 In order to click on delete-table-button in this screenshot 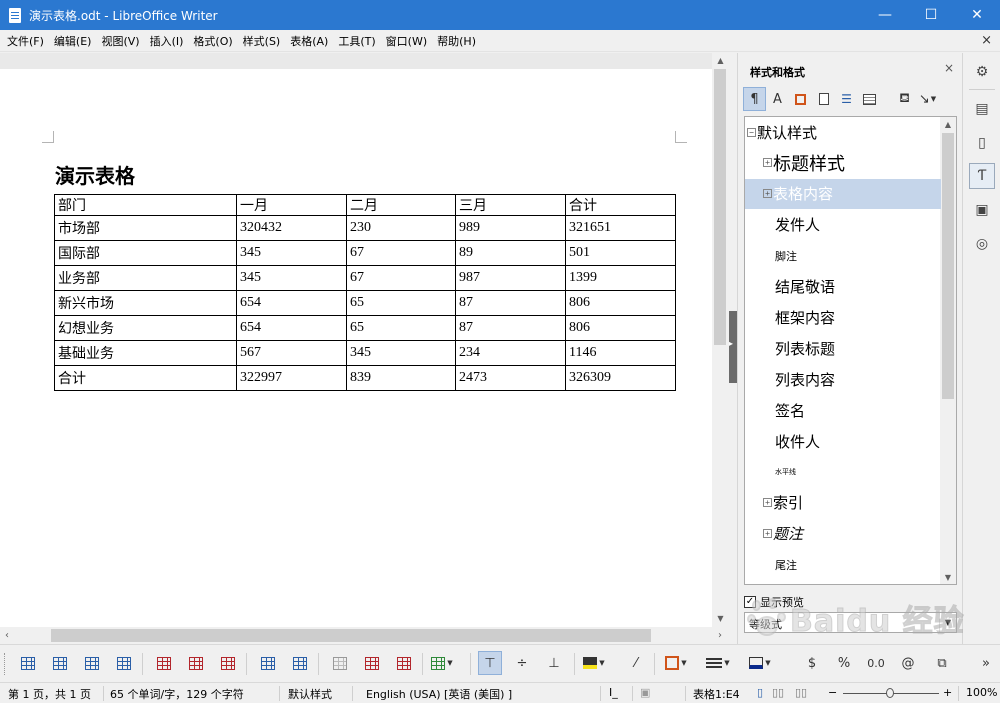, I will do `click(228, 663)`.